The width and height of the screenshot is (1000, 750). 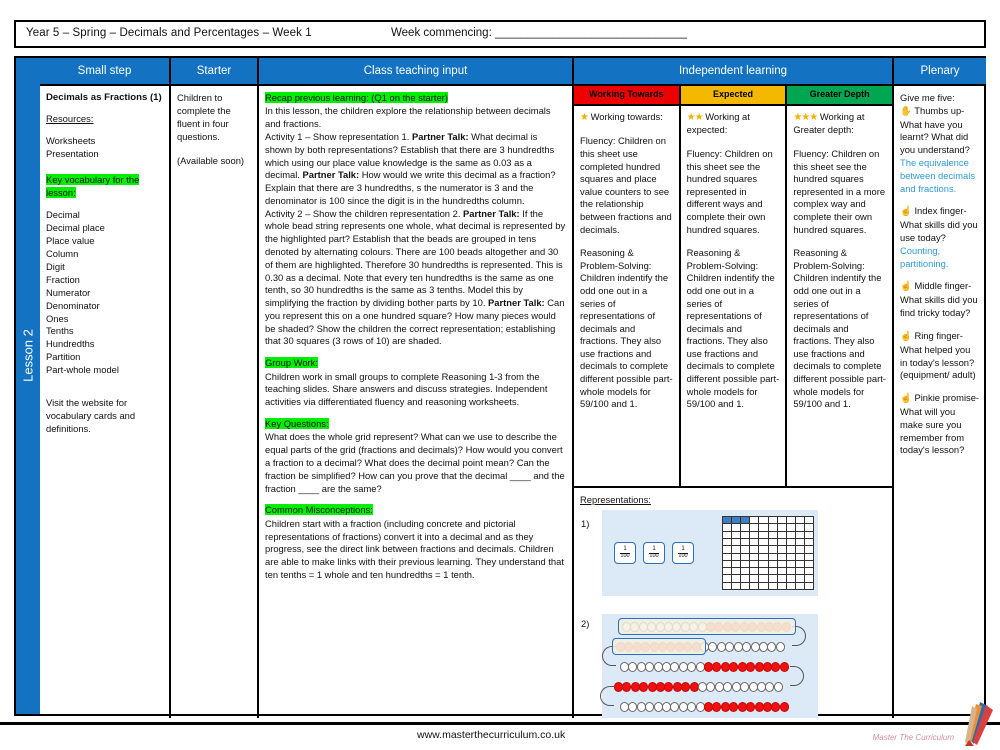 I want to click on list-item: Numerator, so click(x=68, y=292).